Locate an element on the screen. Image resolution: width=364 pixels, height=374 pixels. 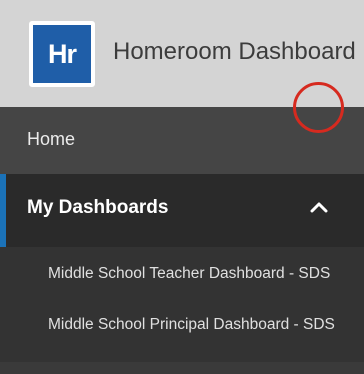
app-title: Homeroom Dashboard is located at coordinates (234, 51).